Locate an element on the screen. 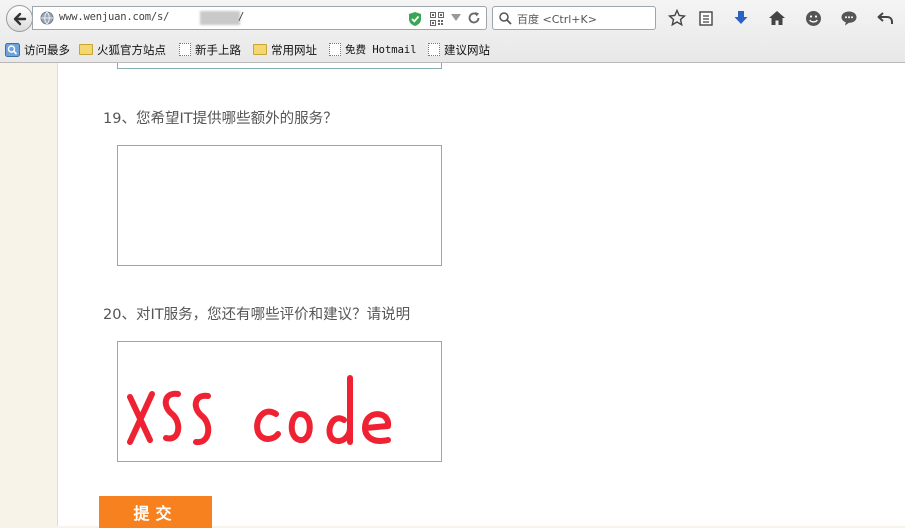 This screenshot has height=528, width=905. smiley-face-icon is located at coordinates (813, 18).